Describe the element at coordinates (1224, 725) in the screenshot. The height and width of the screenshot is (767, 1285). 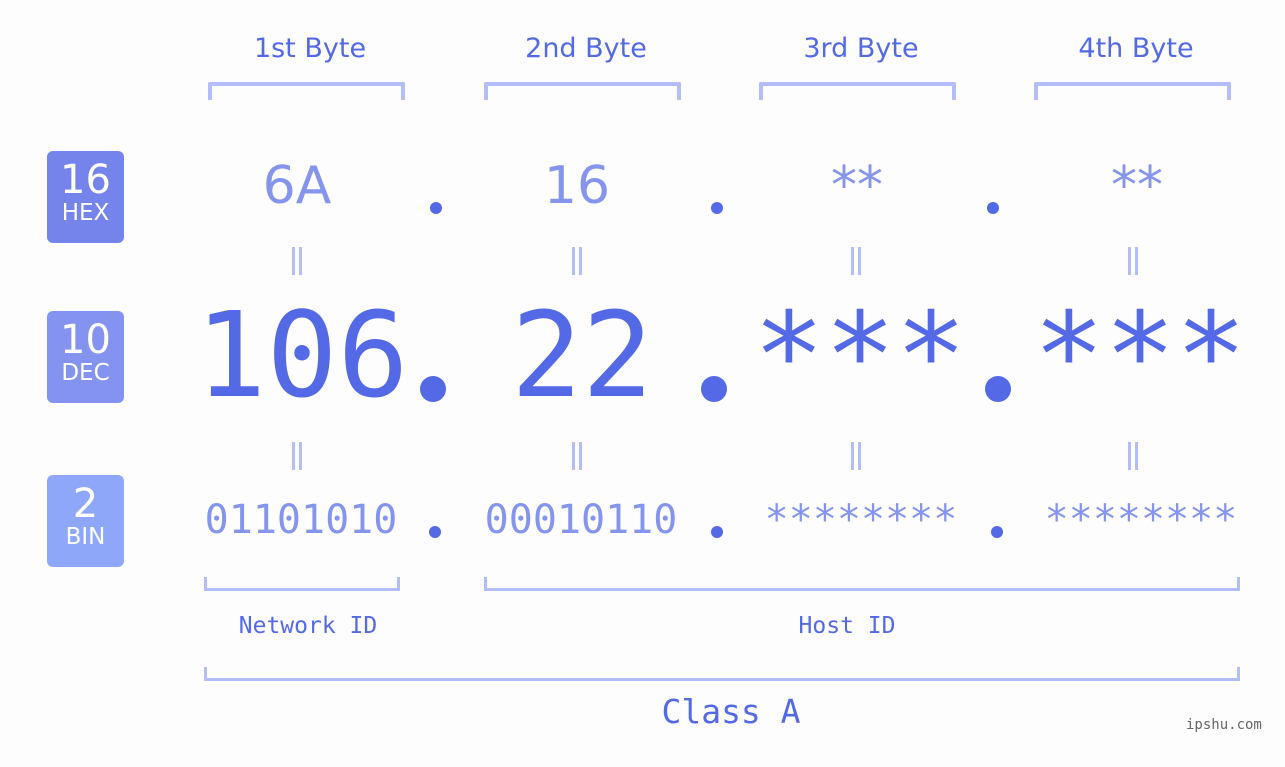
I see `watermark: ipshu.com` at that location.